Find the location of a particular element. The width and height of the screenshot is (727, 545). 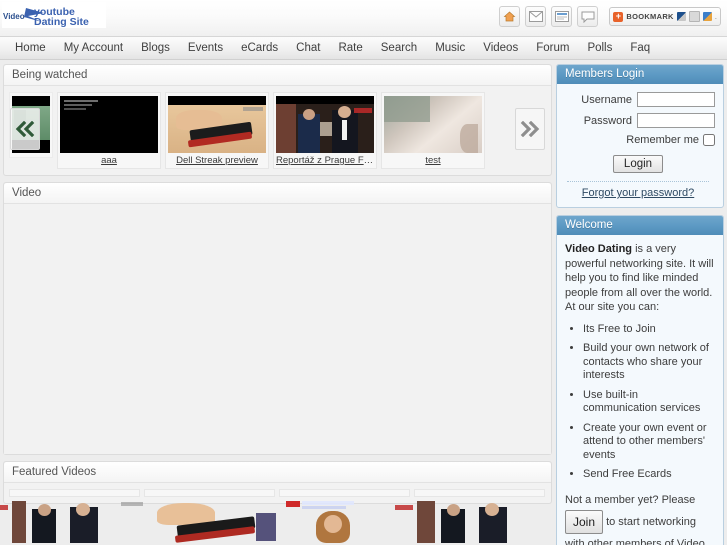

featured-videos-body is located at coordinates (275, 513).